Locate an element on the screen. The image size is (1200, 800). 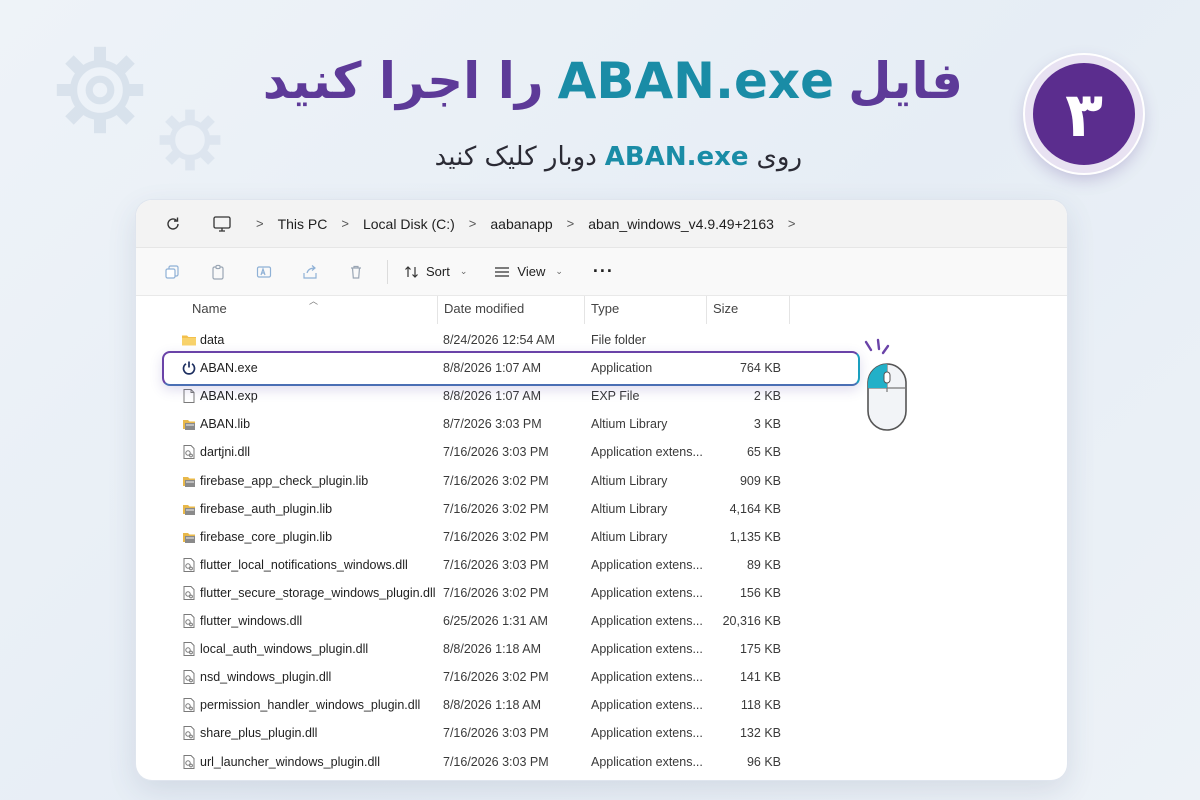
file-size: 96 KB is located at coordinates (763, 761).